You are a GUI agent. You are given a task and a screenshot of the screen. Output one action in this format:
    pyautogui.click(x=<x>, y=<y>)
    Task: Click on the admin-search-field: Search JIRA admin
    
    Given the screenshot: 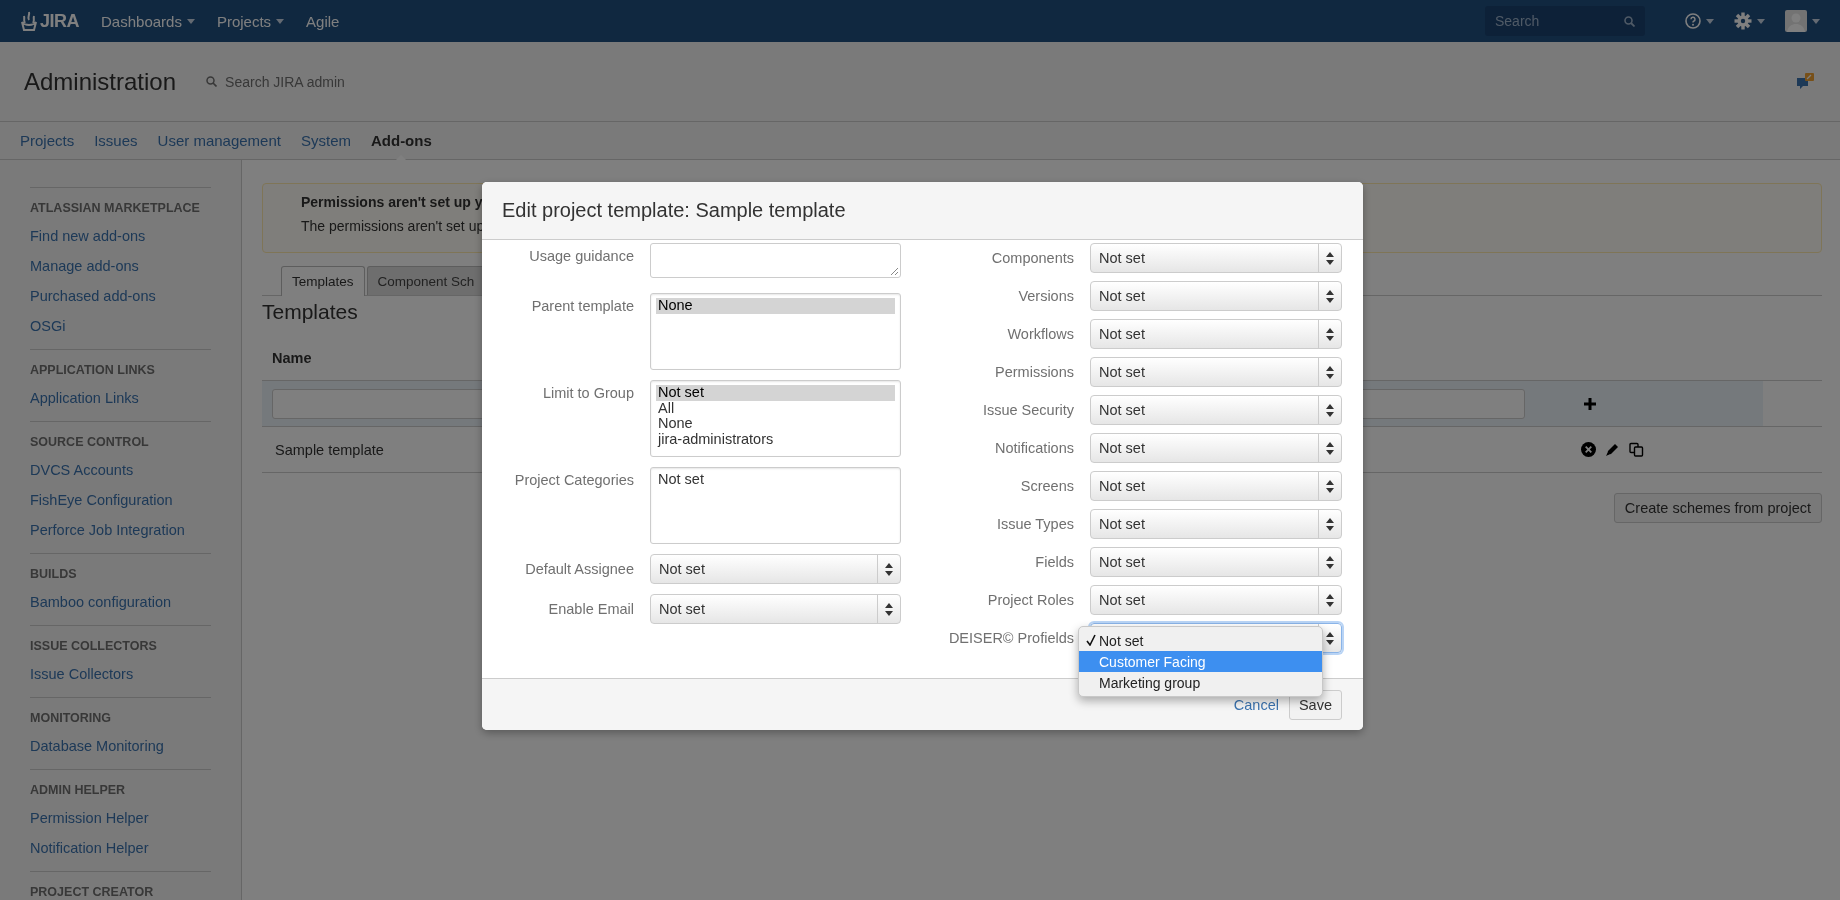 What is the action you would take?
    pyautogui.click(x=305, y=81)
    